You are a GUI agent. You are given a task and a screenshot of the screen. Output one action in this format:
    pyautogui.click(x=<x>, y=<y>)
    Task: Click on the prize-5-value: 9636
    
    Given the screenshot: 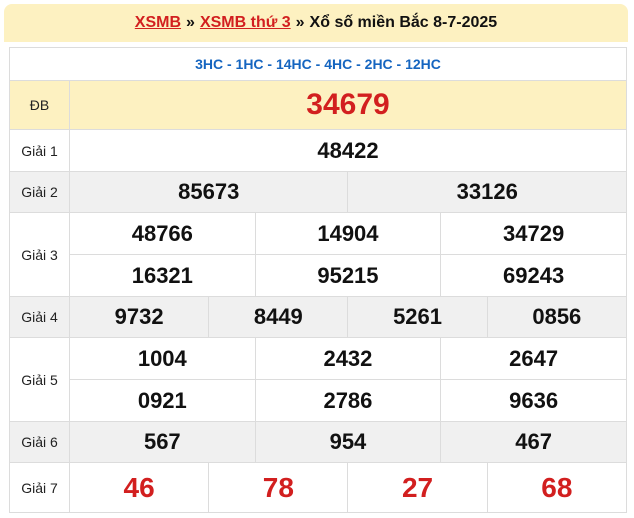 What is the action you would take?
    pyautogui.click(x=533, y=400)
    